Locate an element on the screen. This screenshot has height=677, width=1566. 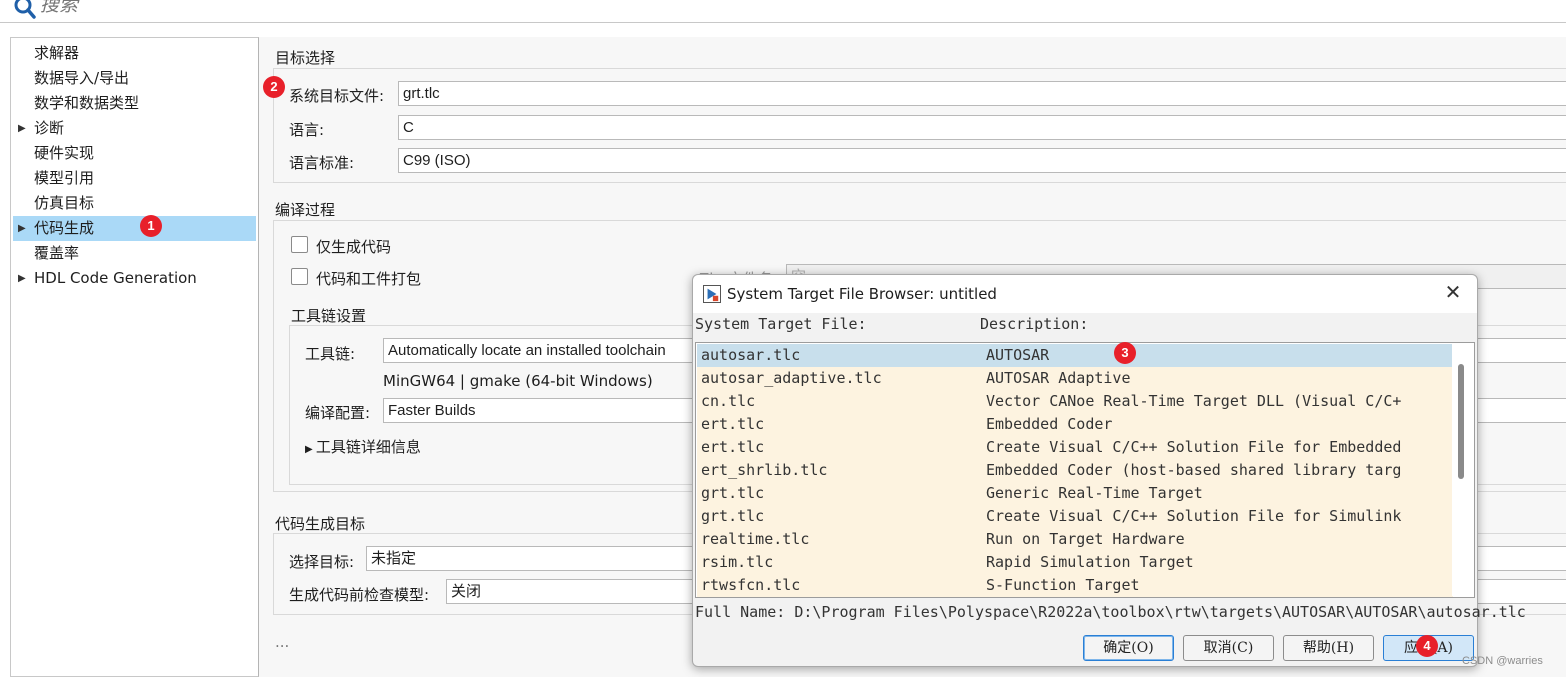
select-objective-label: 选择目标: is located at coordinates (322, 562).